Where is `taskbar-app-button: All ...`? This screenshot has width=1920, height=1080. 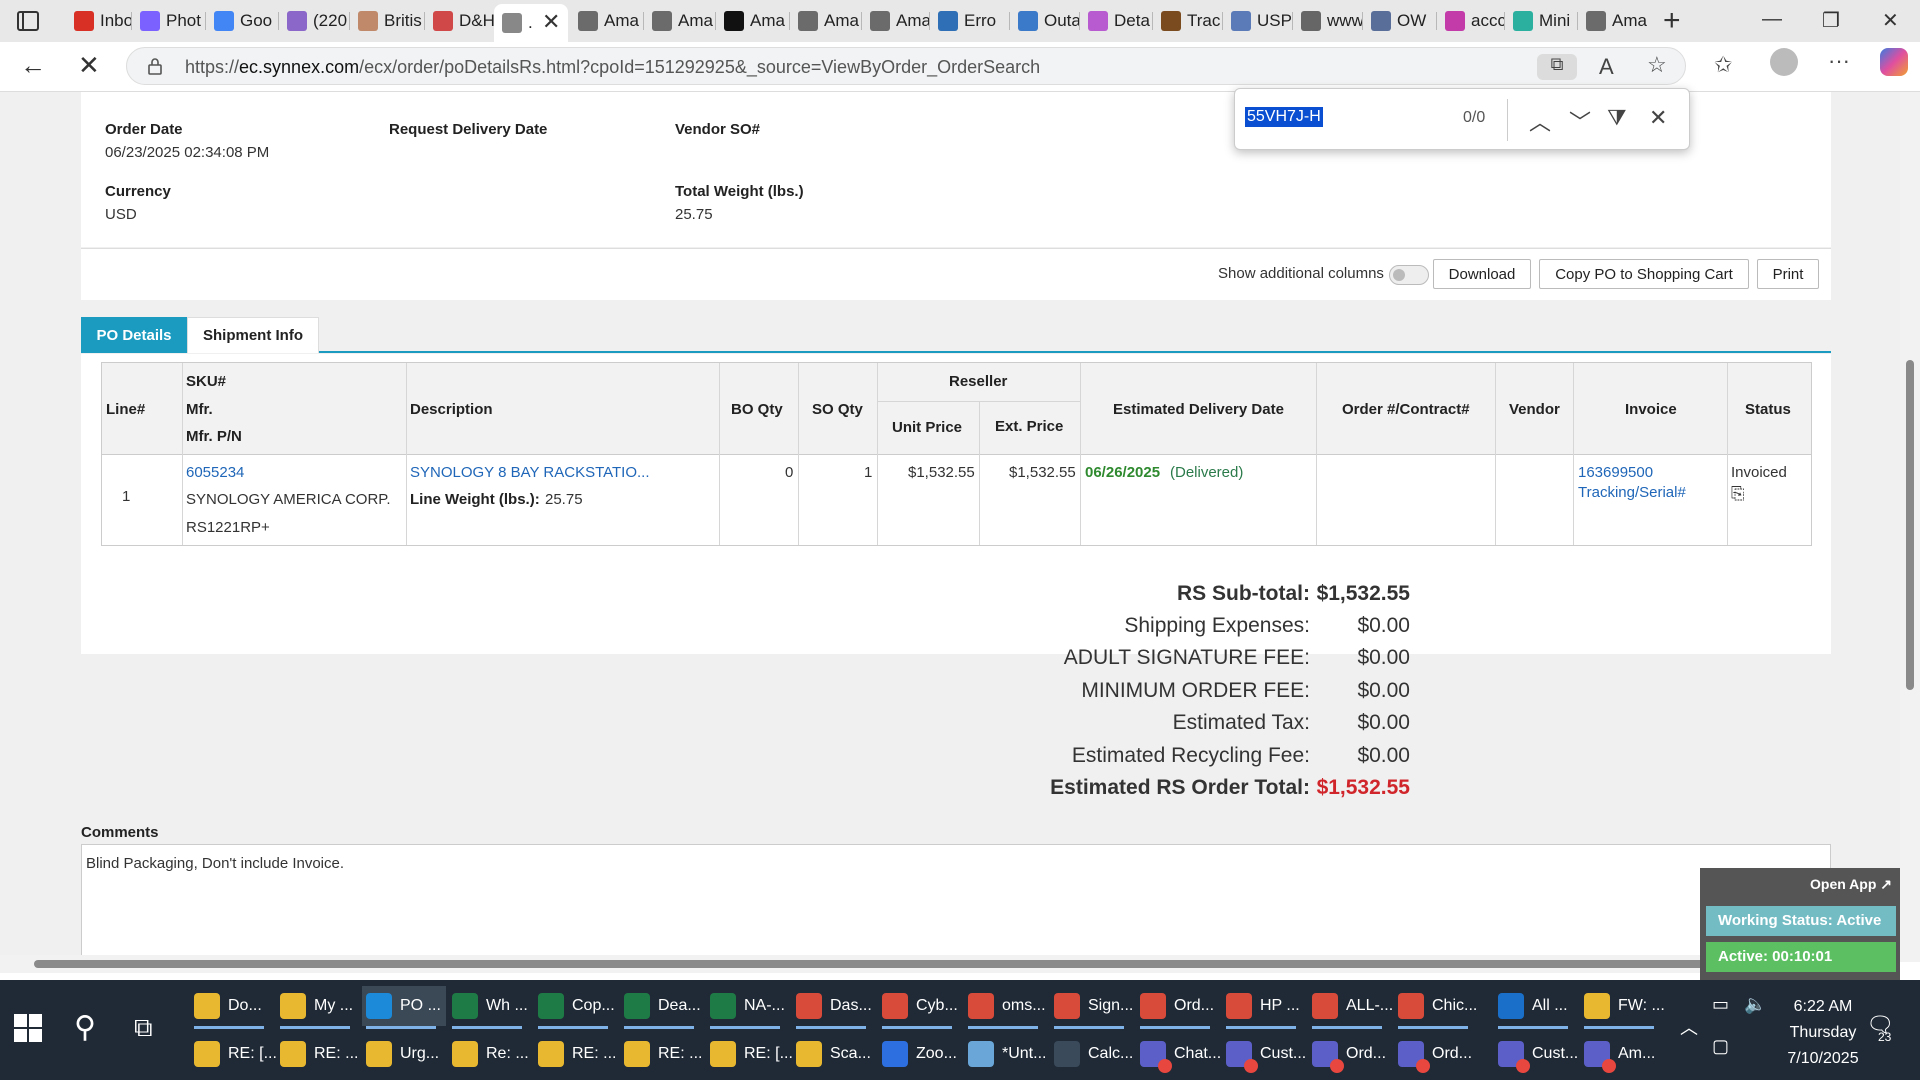 taskbar-app-button: All ... is located at coordinates (1536, 1007).